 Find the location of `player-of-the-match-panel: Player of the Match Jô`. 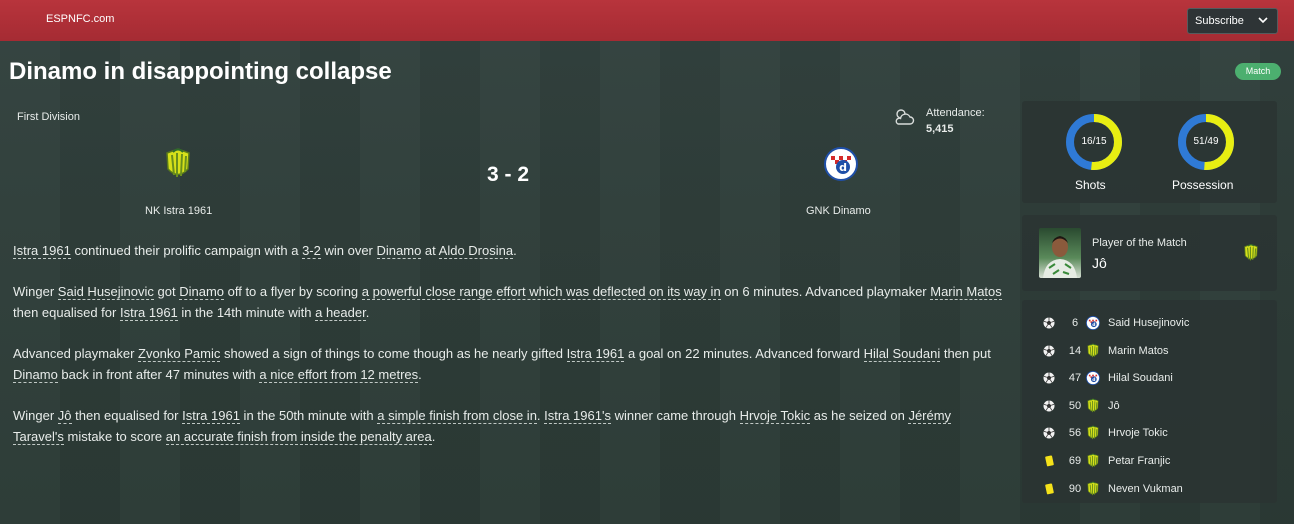

player-of-the-match-panel: Player of the Match Jô is located at coordinates (1149, 253).